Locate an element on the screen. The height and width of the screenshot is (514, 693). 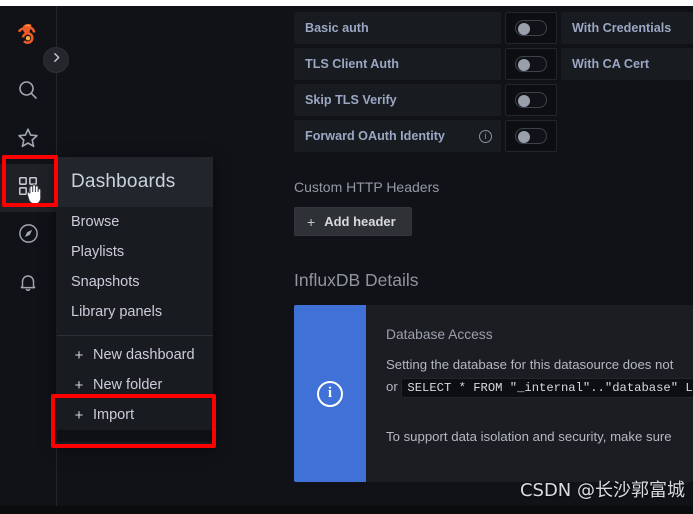
auth-label-with-ca-cert: With CA Cert is located at coordinates (627, 64).